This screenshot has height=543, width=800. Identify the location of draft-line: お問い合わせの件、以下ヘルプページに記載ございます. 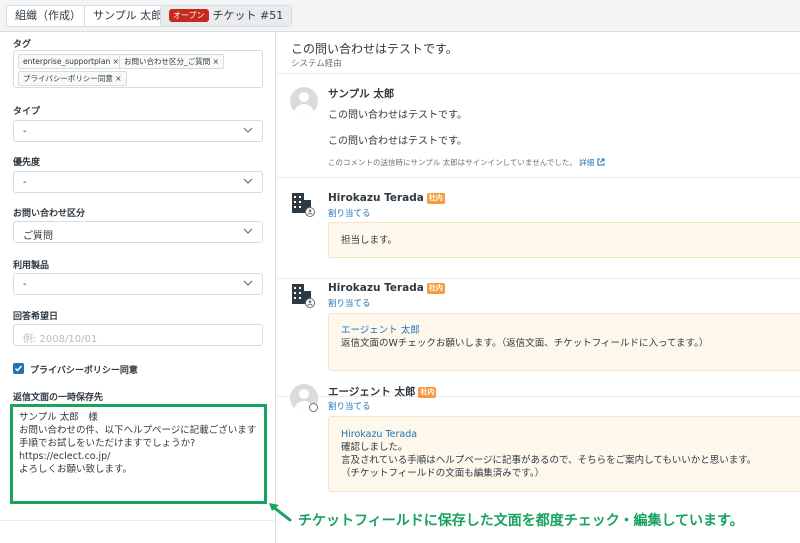
(138, 430).